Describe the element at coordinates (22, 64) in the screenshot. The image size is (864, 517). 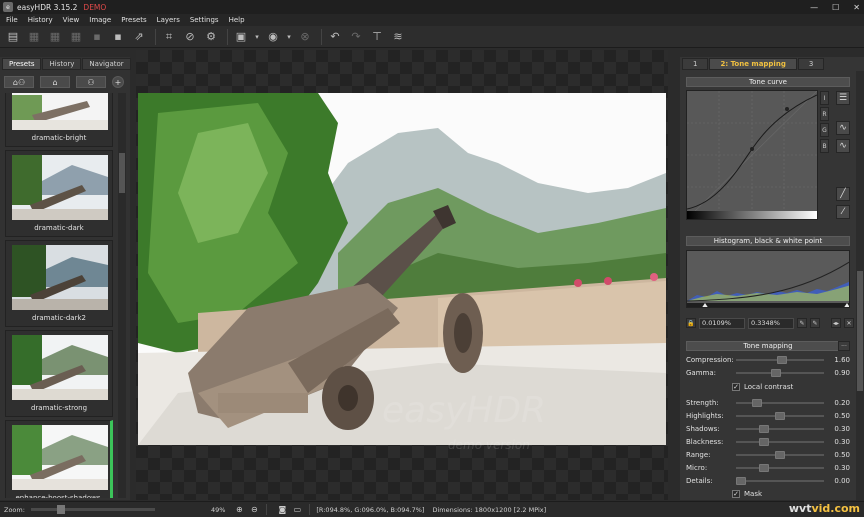
I see `tab-presets: Presets` at that location.